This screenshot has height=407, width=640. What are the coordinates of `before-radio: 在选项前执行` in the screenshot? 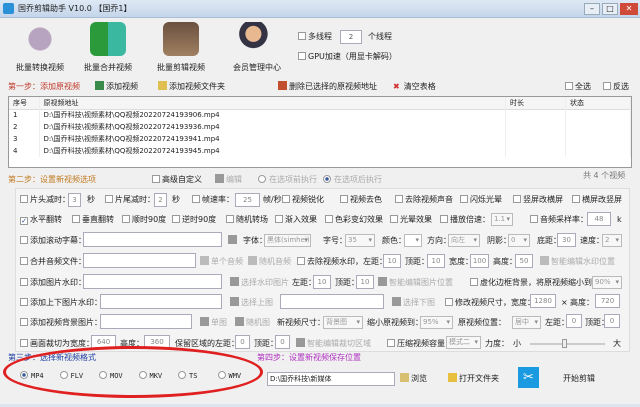 It's located at (287, 180).